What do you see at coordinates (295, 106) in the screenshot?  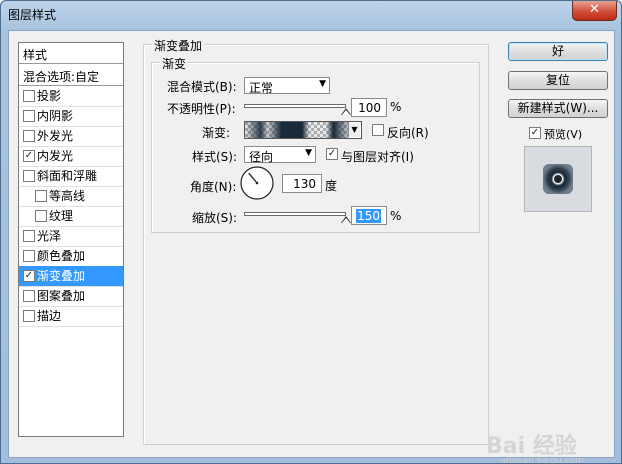 I see `opacity-slider` at bounding box center [295, 106].